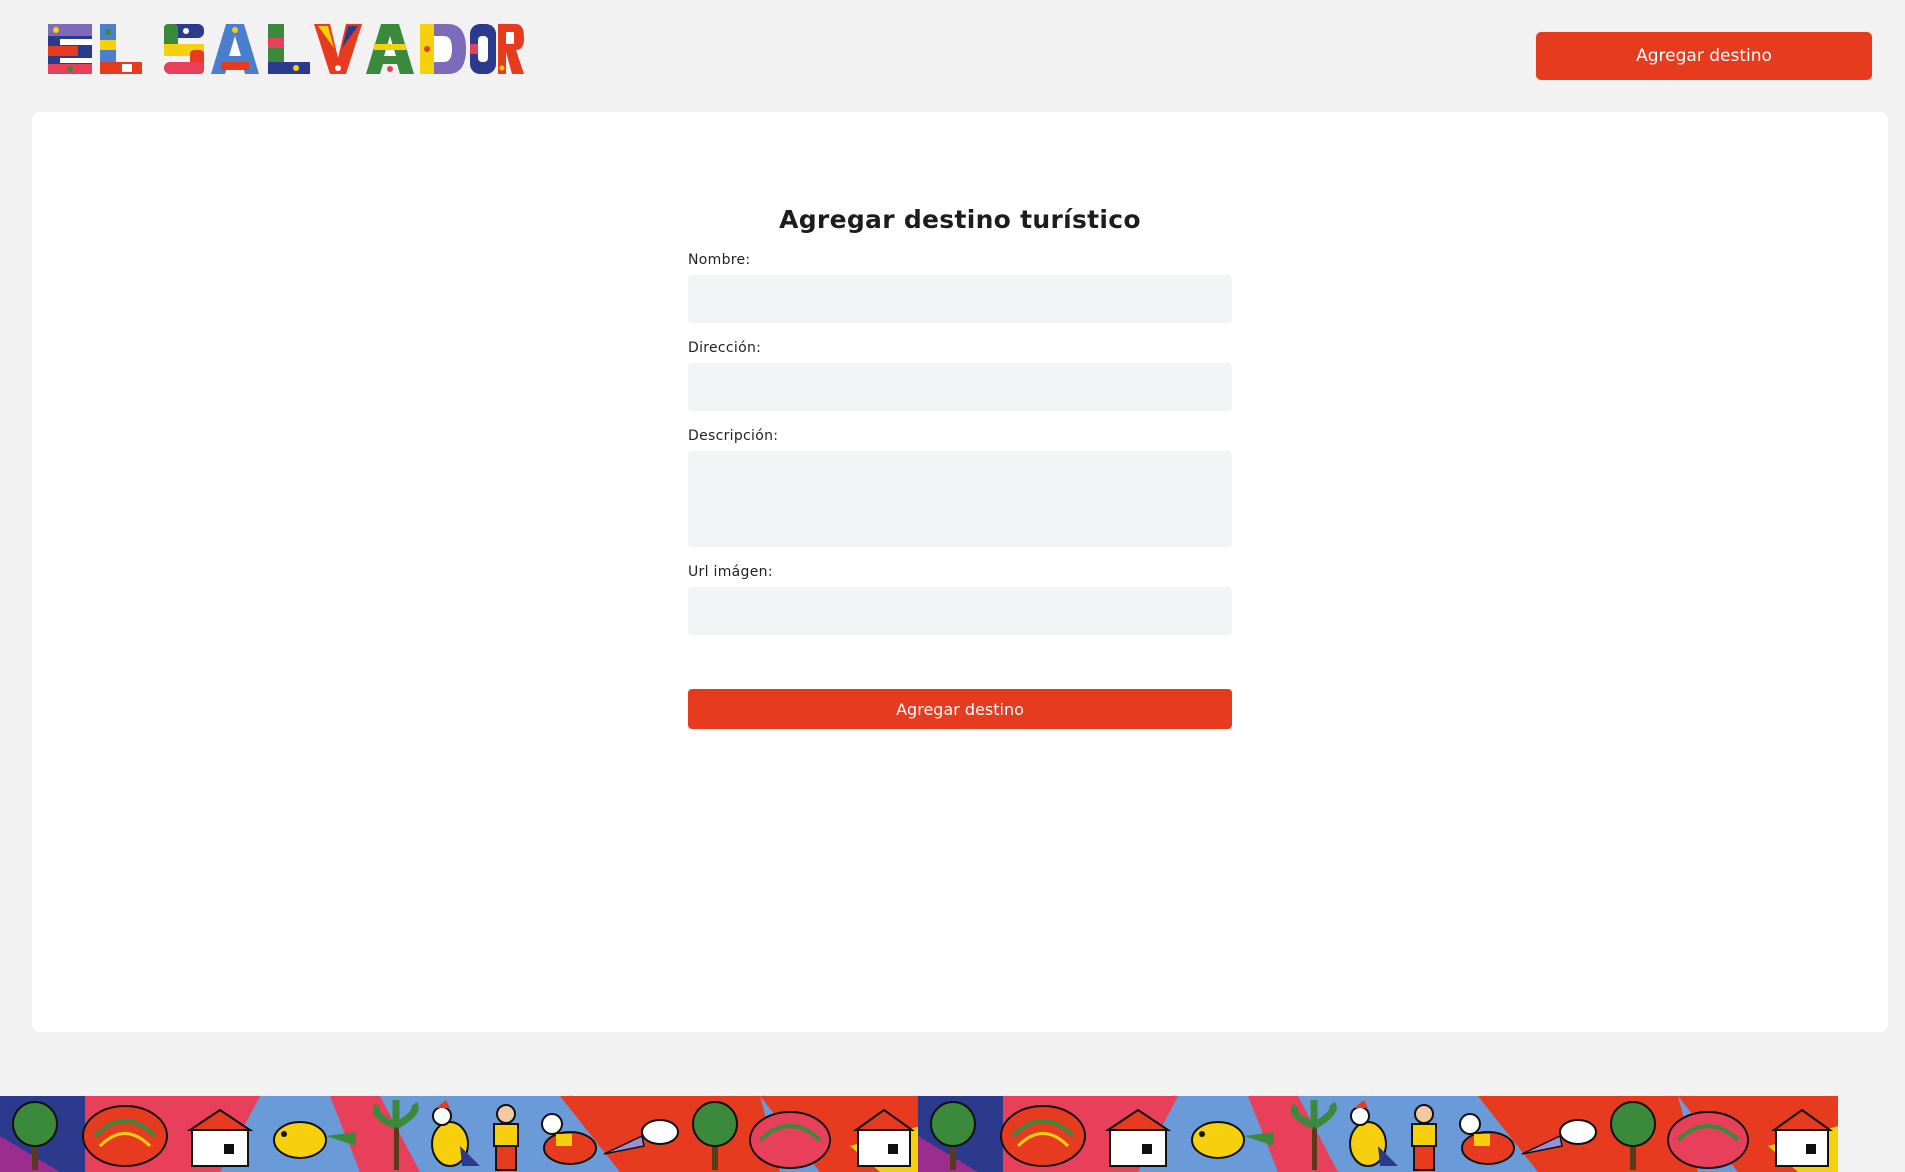 The width and height of the screenshot is (1905, 1172). What do you see at coordinates (460, 1134) in the screenshot?
I see `footer-pattern-tile` at bounding box center [460, 1134].